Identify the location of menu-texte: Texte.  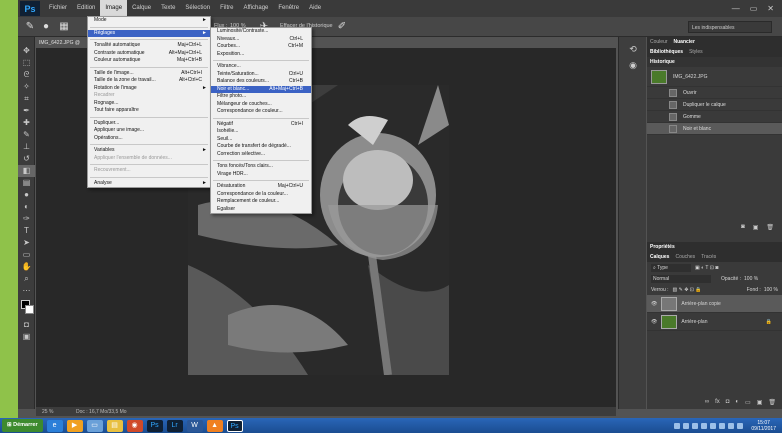
(168, 8).